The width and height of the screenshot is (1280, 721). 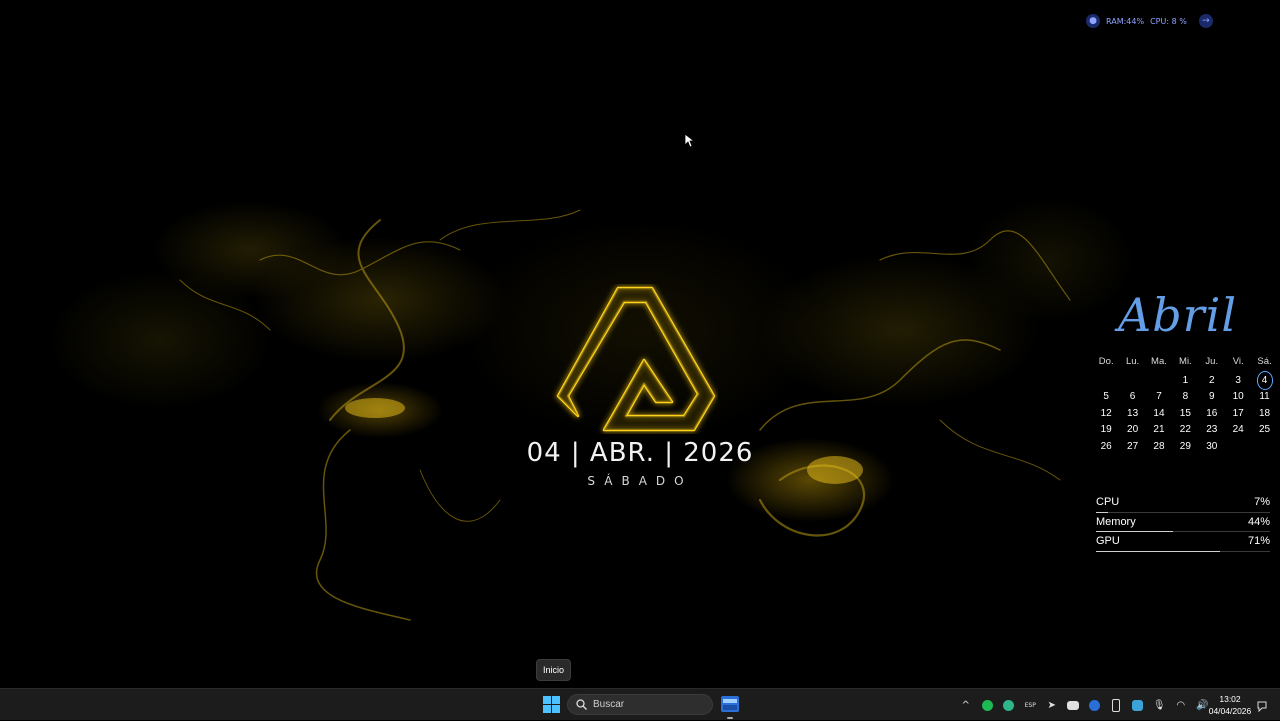 I want to click on calendar-day: 15, so click(x=1185, y=413).